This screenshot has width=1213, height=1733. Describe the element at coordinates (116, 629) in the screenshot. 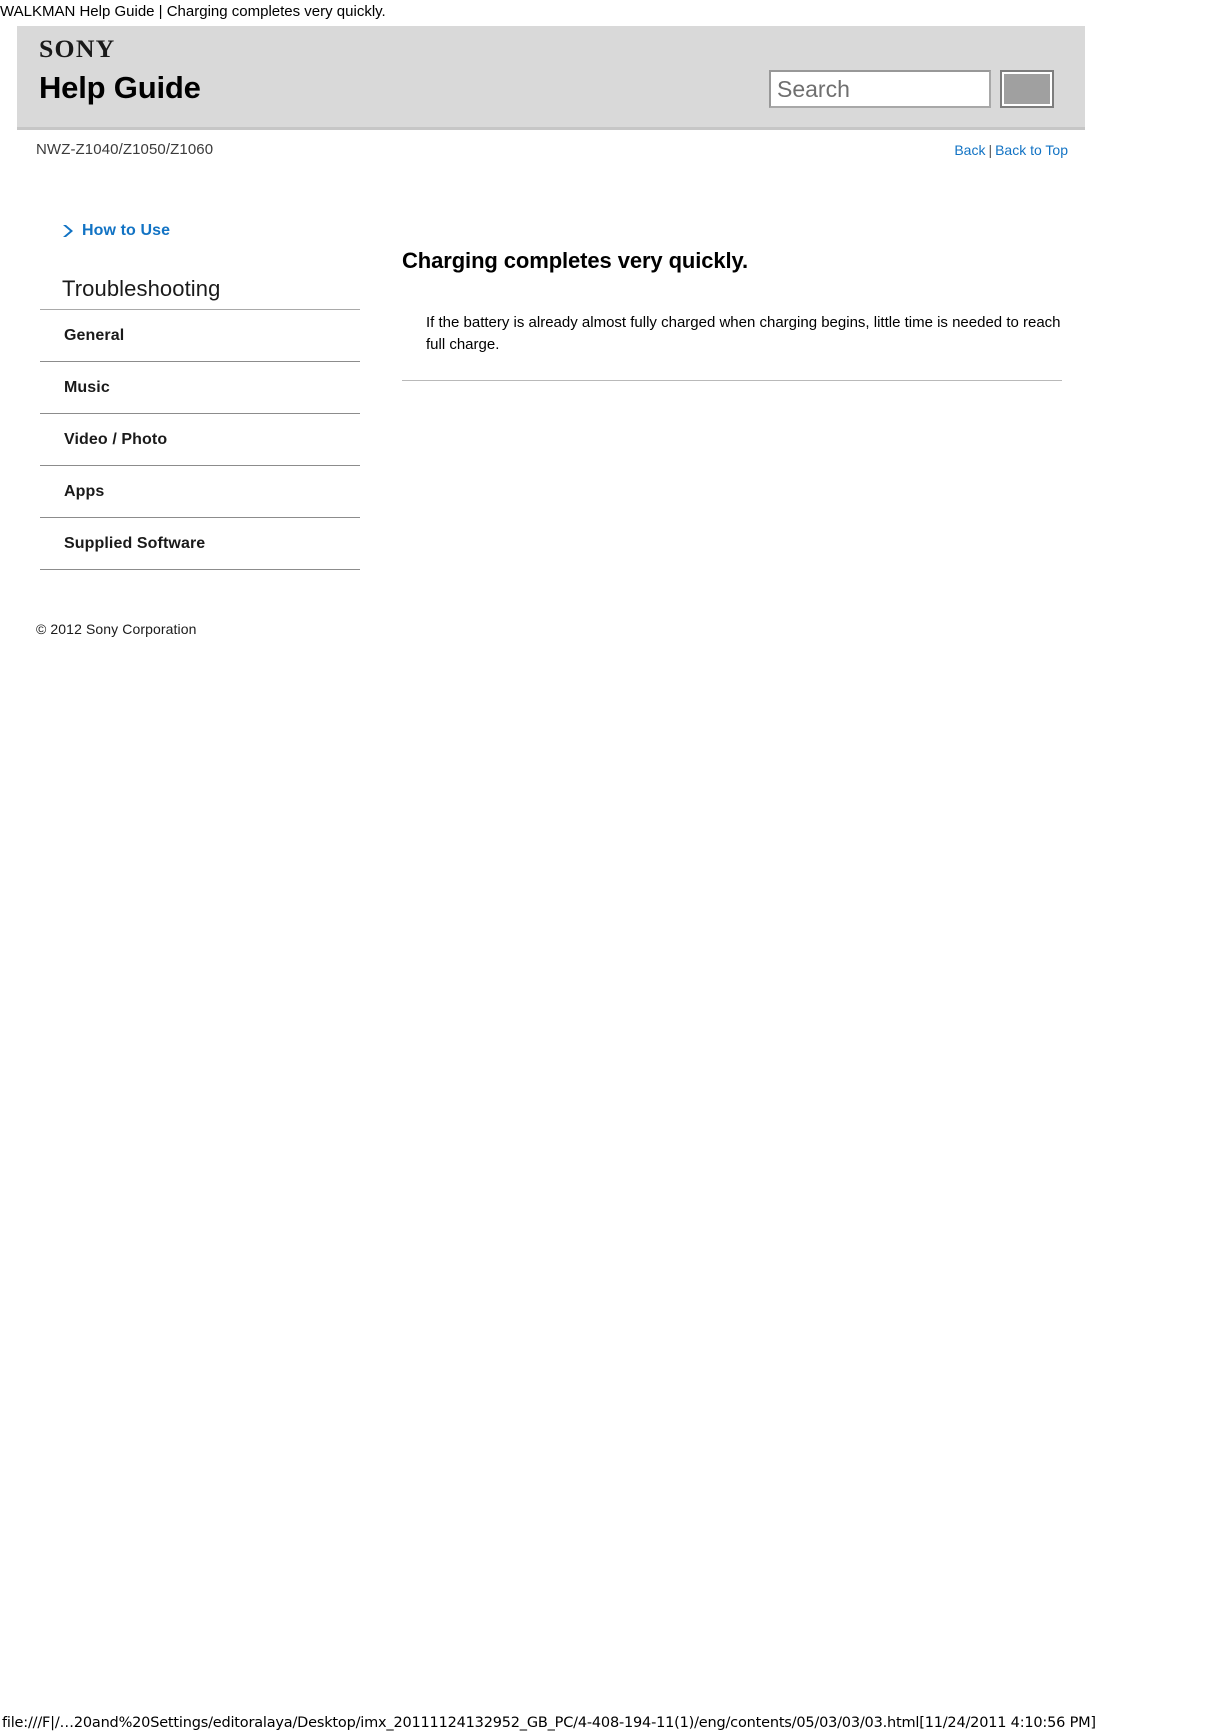

I see `copyright-text: © 2012 Sony Corporation` at that location.